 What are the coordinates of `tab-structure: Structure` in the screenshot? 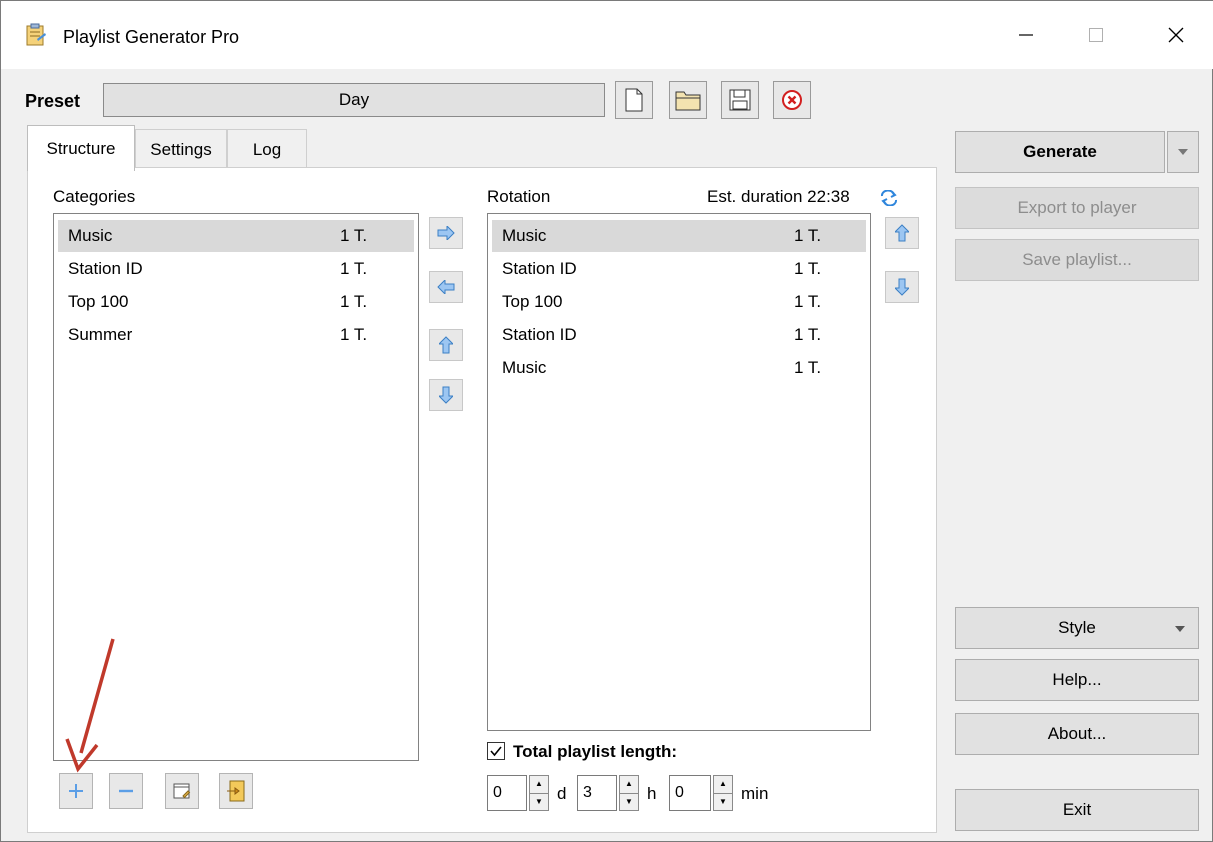 It's located at (81, 148).